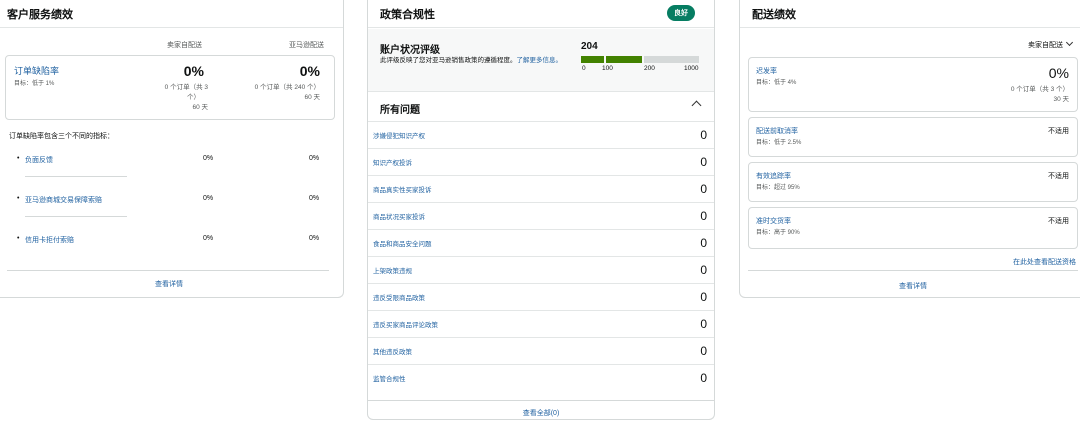 This screenshot has height=429, width=1080. Describe the element at coordinates (541, 350) in the screenshot. I see `issue-row: 其他违反政策 0` at that location.